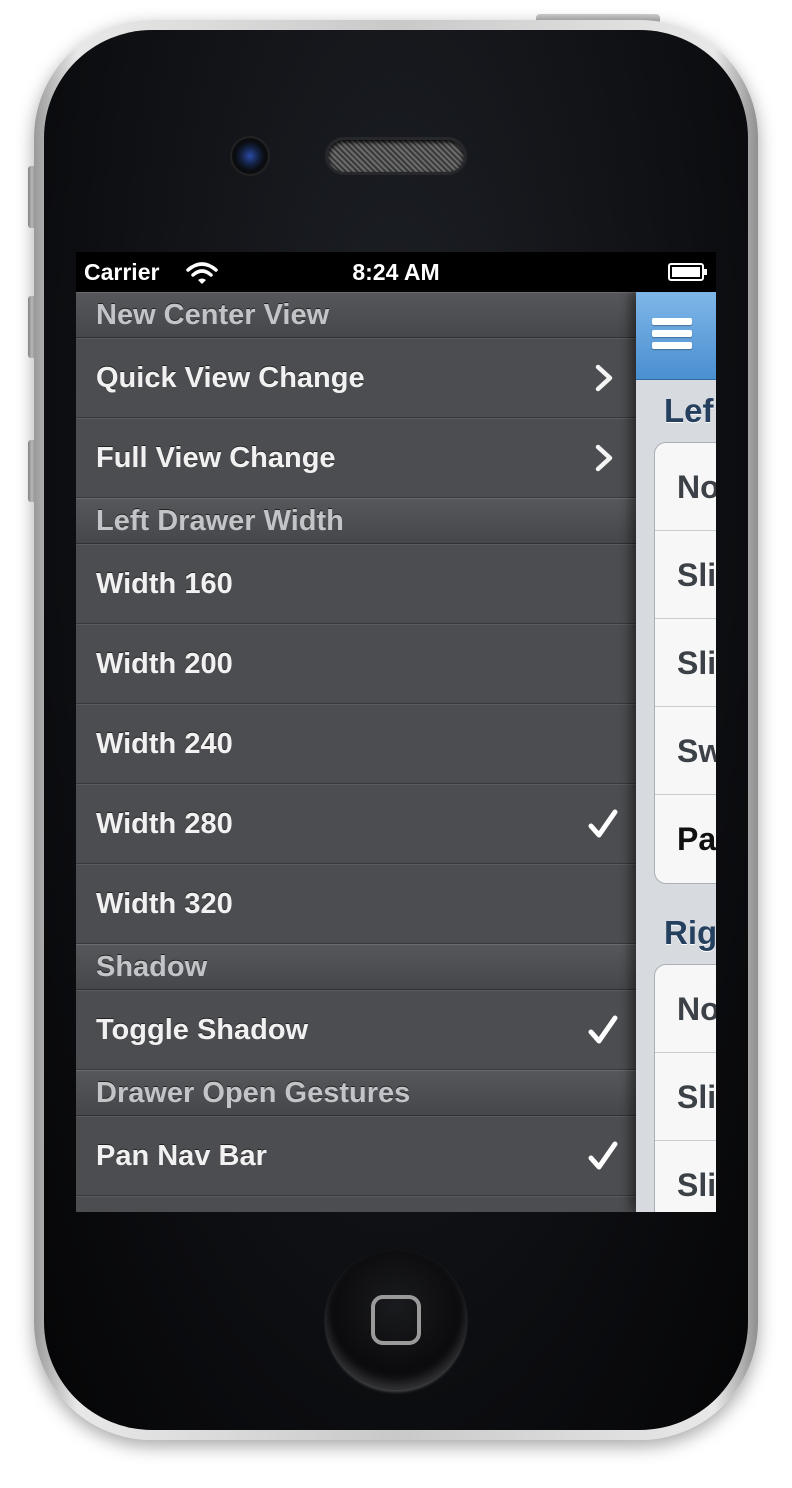  I want to click on row-label: Width 320, so click(164, 904).